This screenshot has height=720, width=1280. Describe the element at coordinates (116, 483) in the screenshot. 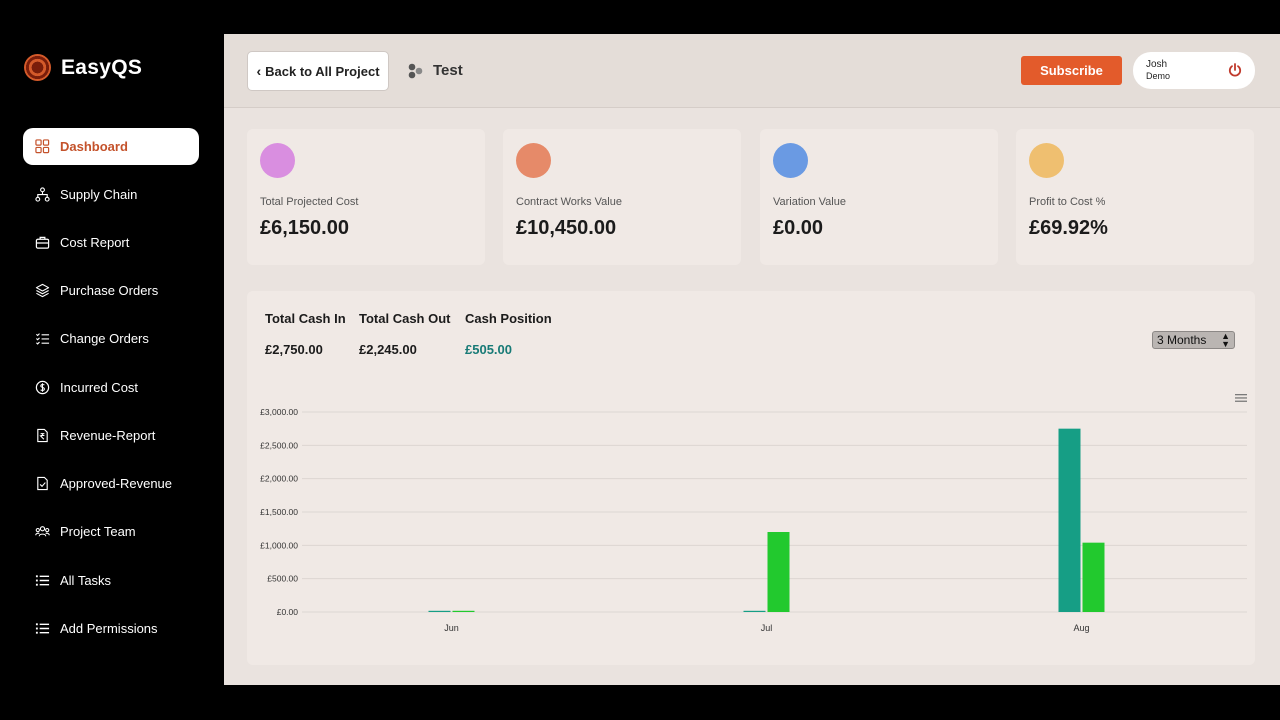

I see `sidebar-item-label: Approved-Revenue` at that location.